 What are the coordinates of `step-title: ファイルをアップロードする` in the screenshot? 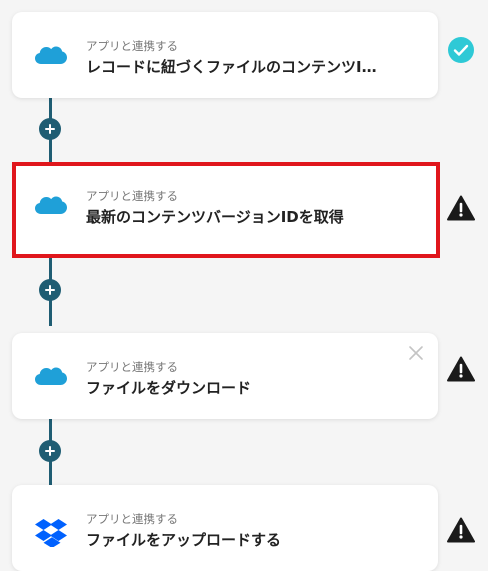 It's located at (184, 540).